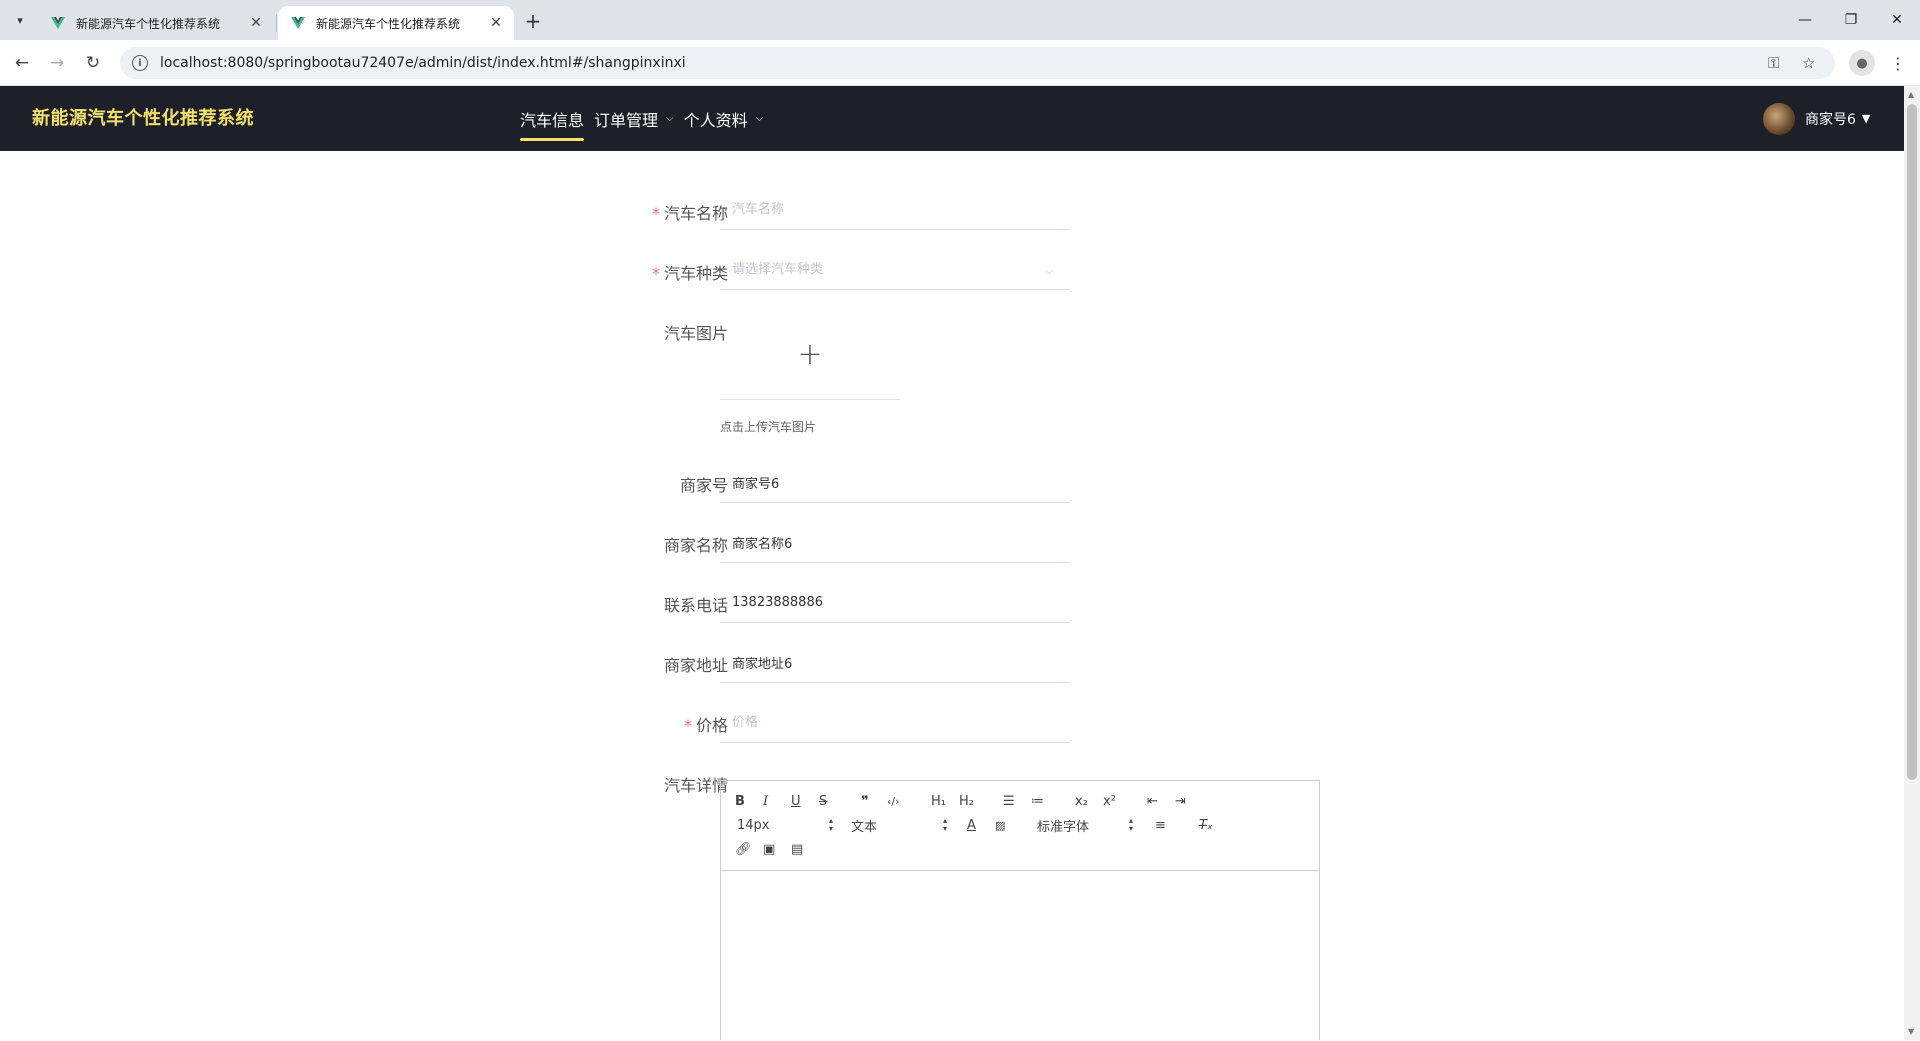 The width and height of the screenshot is (1920, 1041). Describe the element at coordinates (276, 23) in the screenshot. I see `tab-divider` at that location.